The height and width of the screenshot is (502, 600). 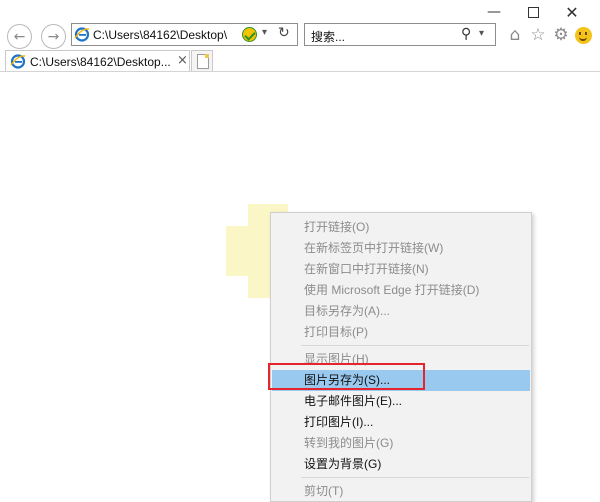 I want to click on address-text: C:\Users\84162\Desktop\, so click(x=168, y=35).